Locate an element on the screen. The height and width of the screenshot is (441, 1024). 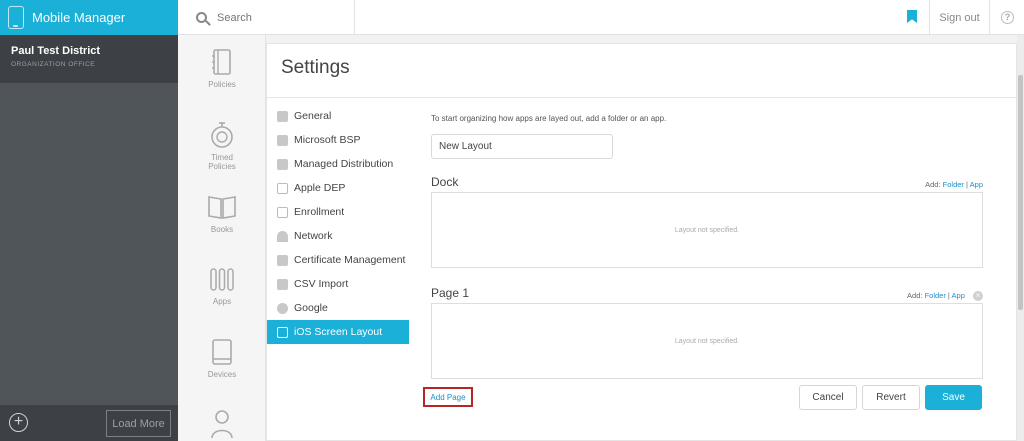
edit-icon is located at coordinates (282, 284).